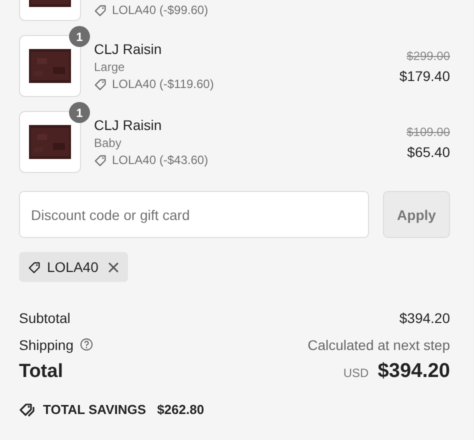 The height and width of the screenshot is (440, 474). I want to click on shipping-value: Calculated at next step, so click(379, 344).